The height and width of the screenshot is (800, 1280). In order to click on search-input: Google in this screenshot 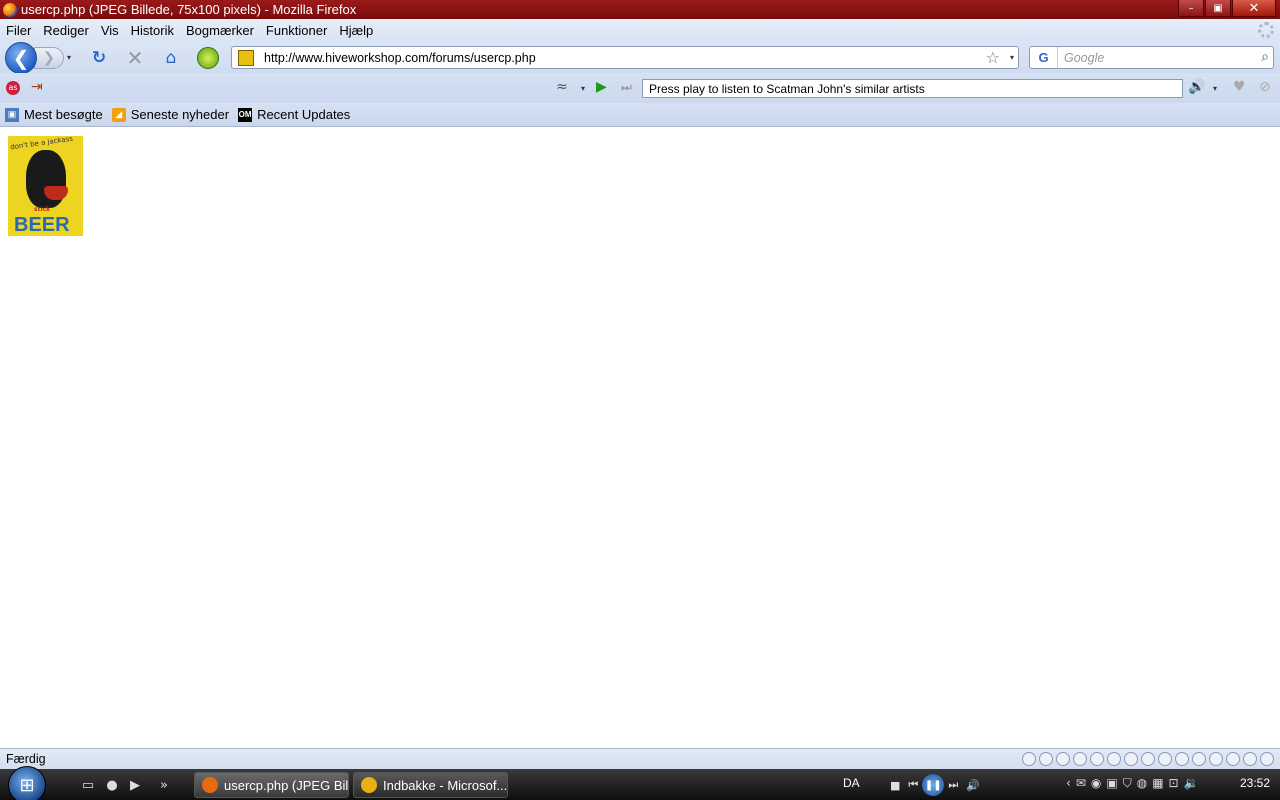, I will do `click(1084, 58)`.